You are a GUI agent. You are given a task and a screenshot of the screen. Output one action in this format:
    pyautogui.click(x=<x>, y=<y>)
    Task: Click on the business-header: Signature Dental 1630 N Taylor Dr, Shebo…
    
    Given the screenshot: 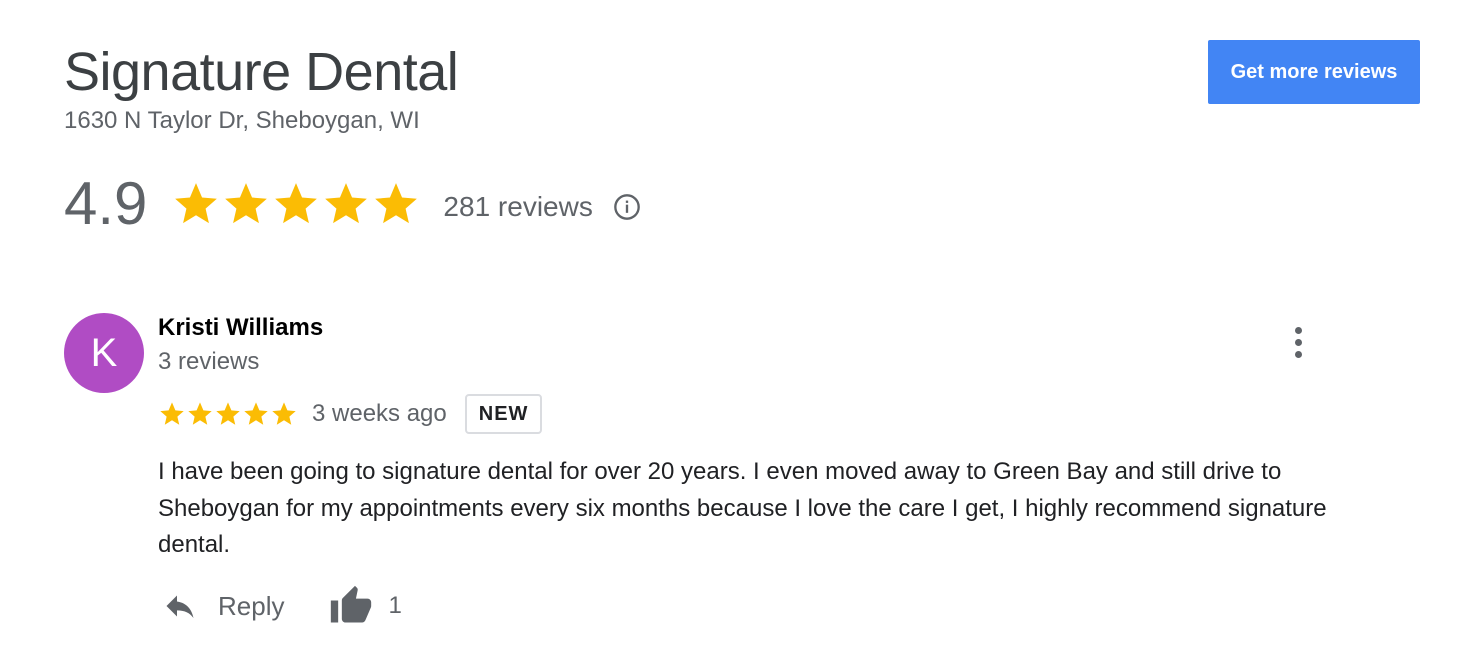 What is the action you would take?
    pyautogui.click(x=261, y=88)
    